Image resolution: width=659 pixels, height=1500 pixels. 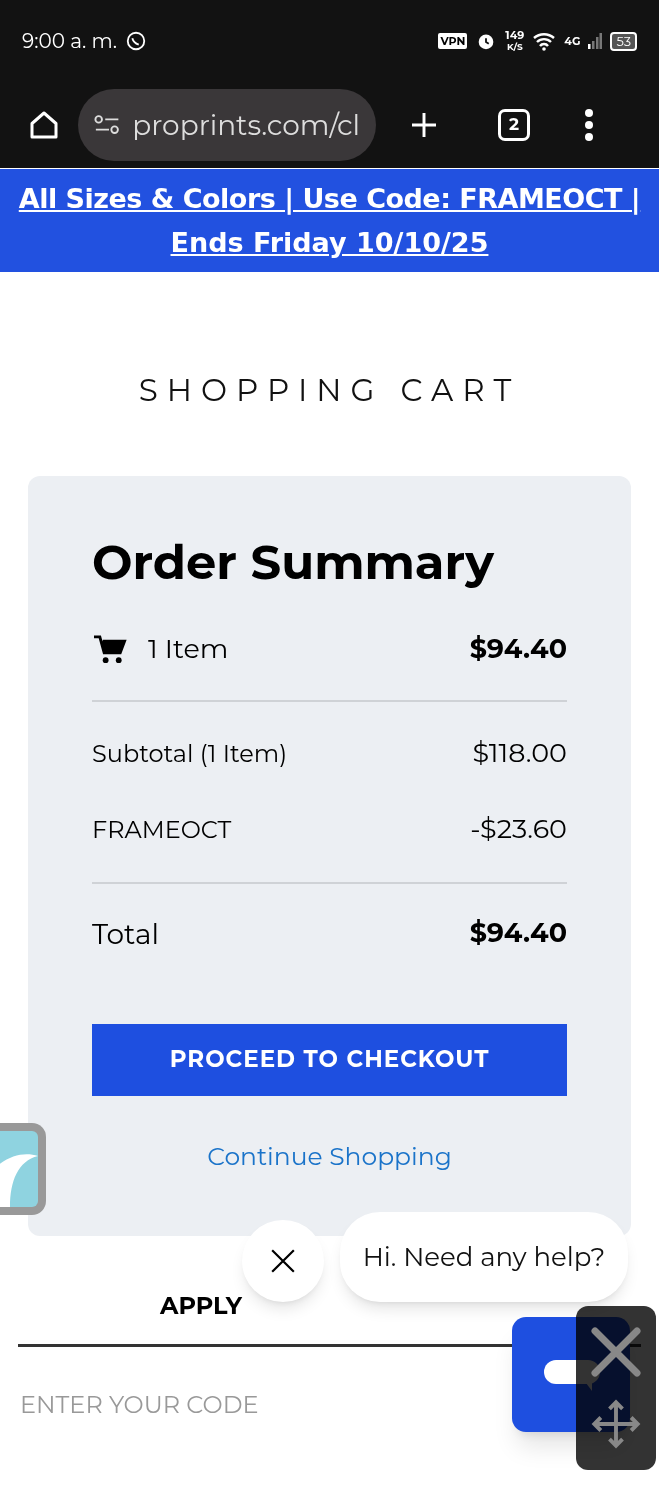 I want to click on summary-value: $118.00, so click(x=519, y=753).